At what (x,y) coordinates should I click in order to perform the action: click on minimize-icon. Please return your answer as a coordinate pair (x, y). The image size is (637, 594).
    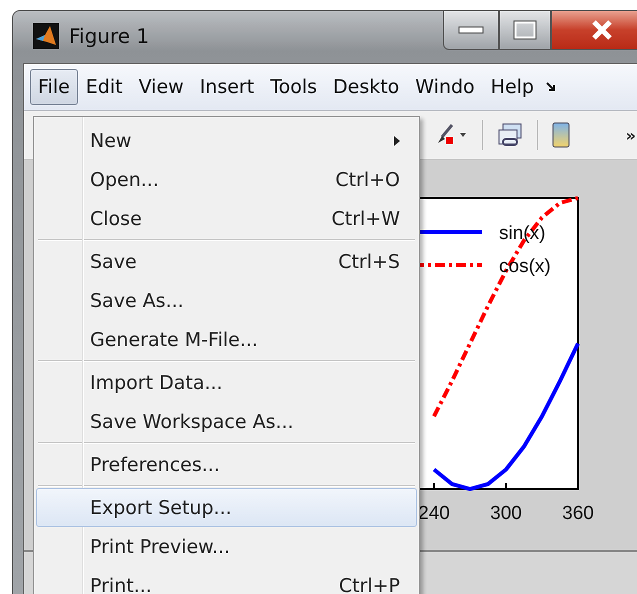
    Looking at the image, I should click on (471, 30).